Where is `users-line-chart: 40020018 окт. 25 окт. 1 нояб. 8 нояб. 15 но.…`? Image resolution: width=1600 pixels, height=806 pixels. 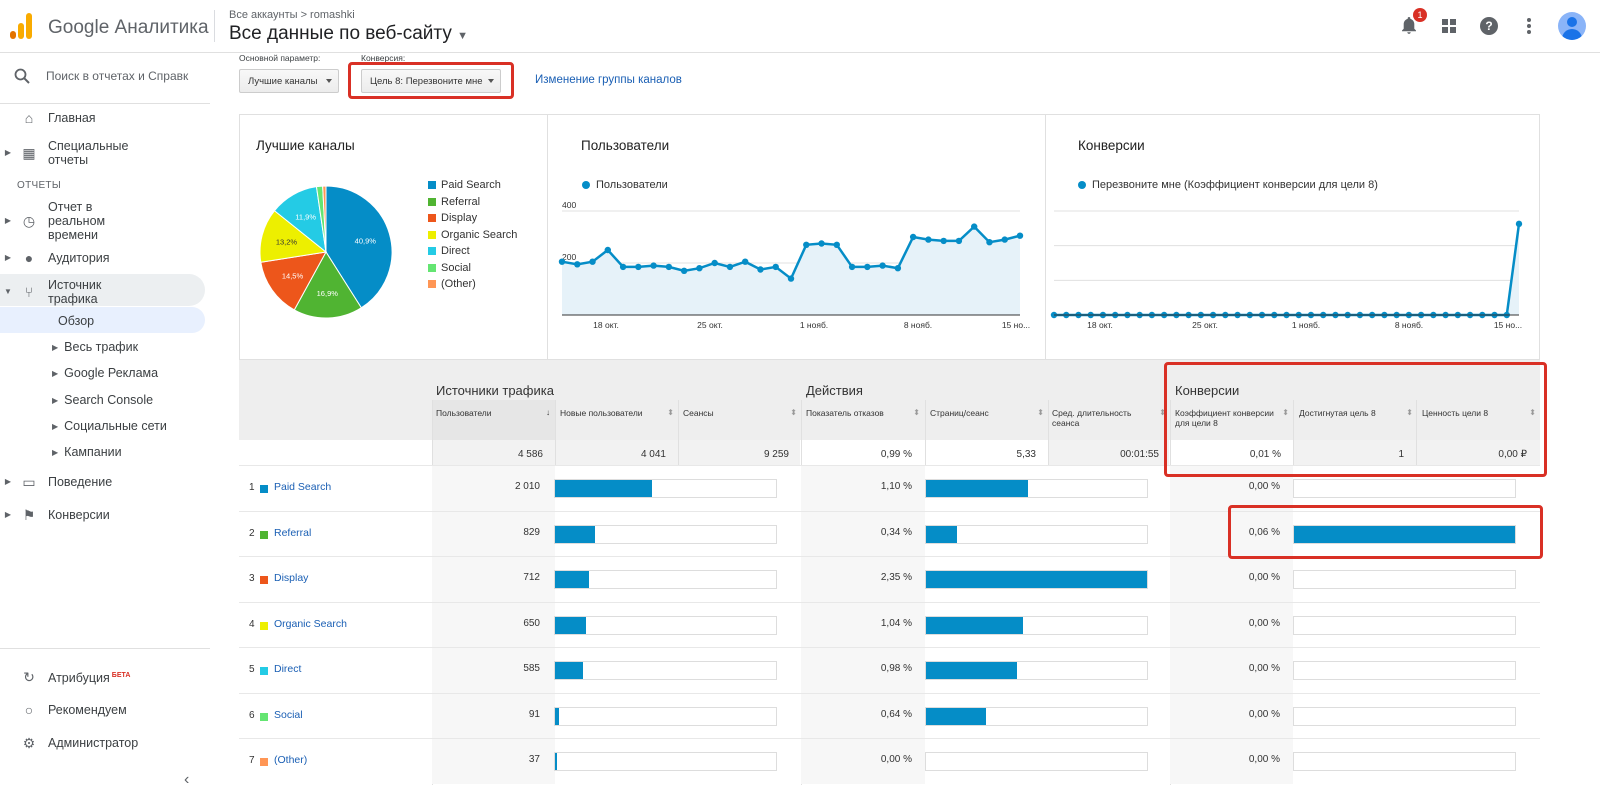 users-line-chart: 40020018 окт. 25 окт. 1 нояб. 8 нояб. 15 но.… is located at coordinates (796, 269).